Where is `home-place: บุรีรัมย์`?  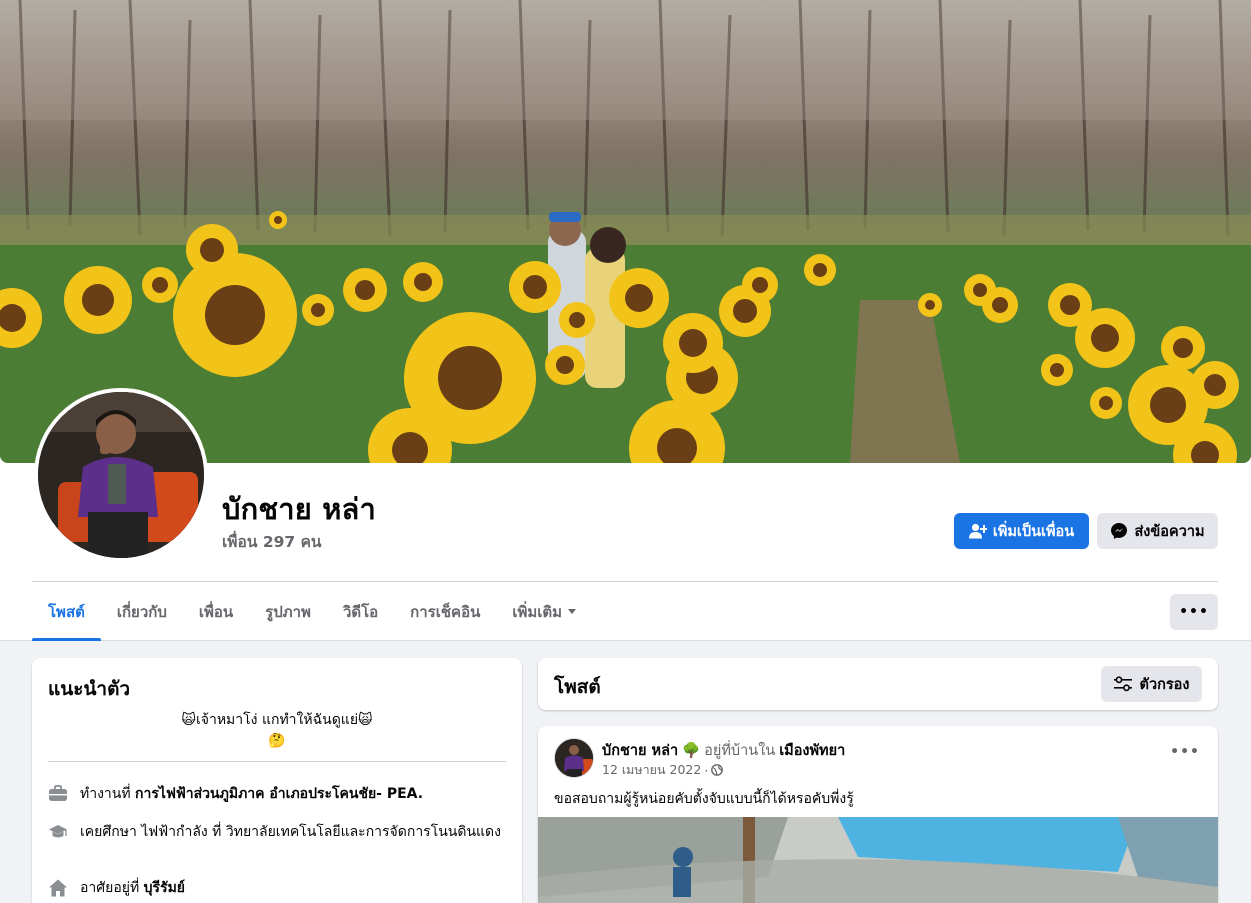
home-place: บุรีรัมย์ is located at coordinates (164, 888).